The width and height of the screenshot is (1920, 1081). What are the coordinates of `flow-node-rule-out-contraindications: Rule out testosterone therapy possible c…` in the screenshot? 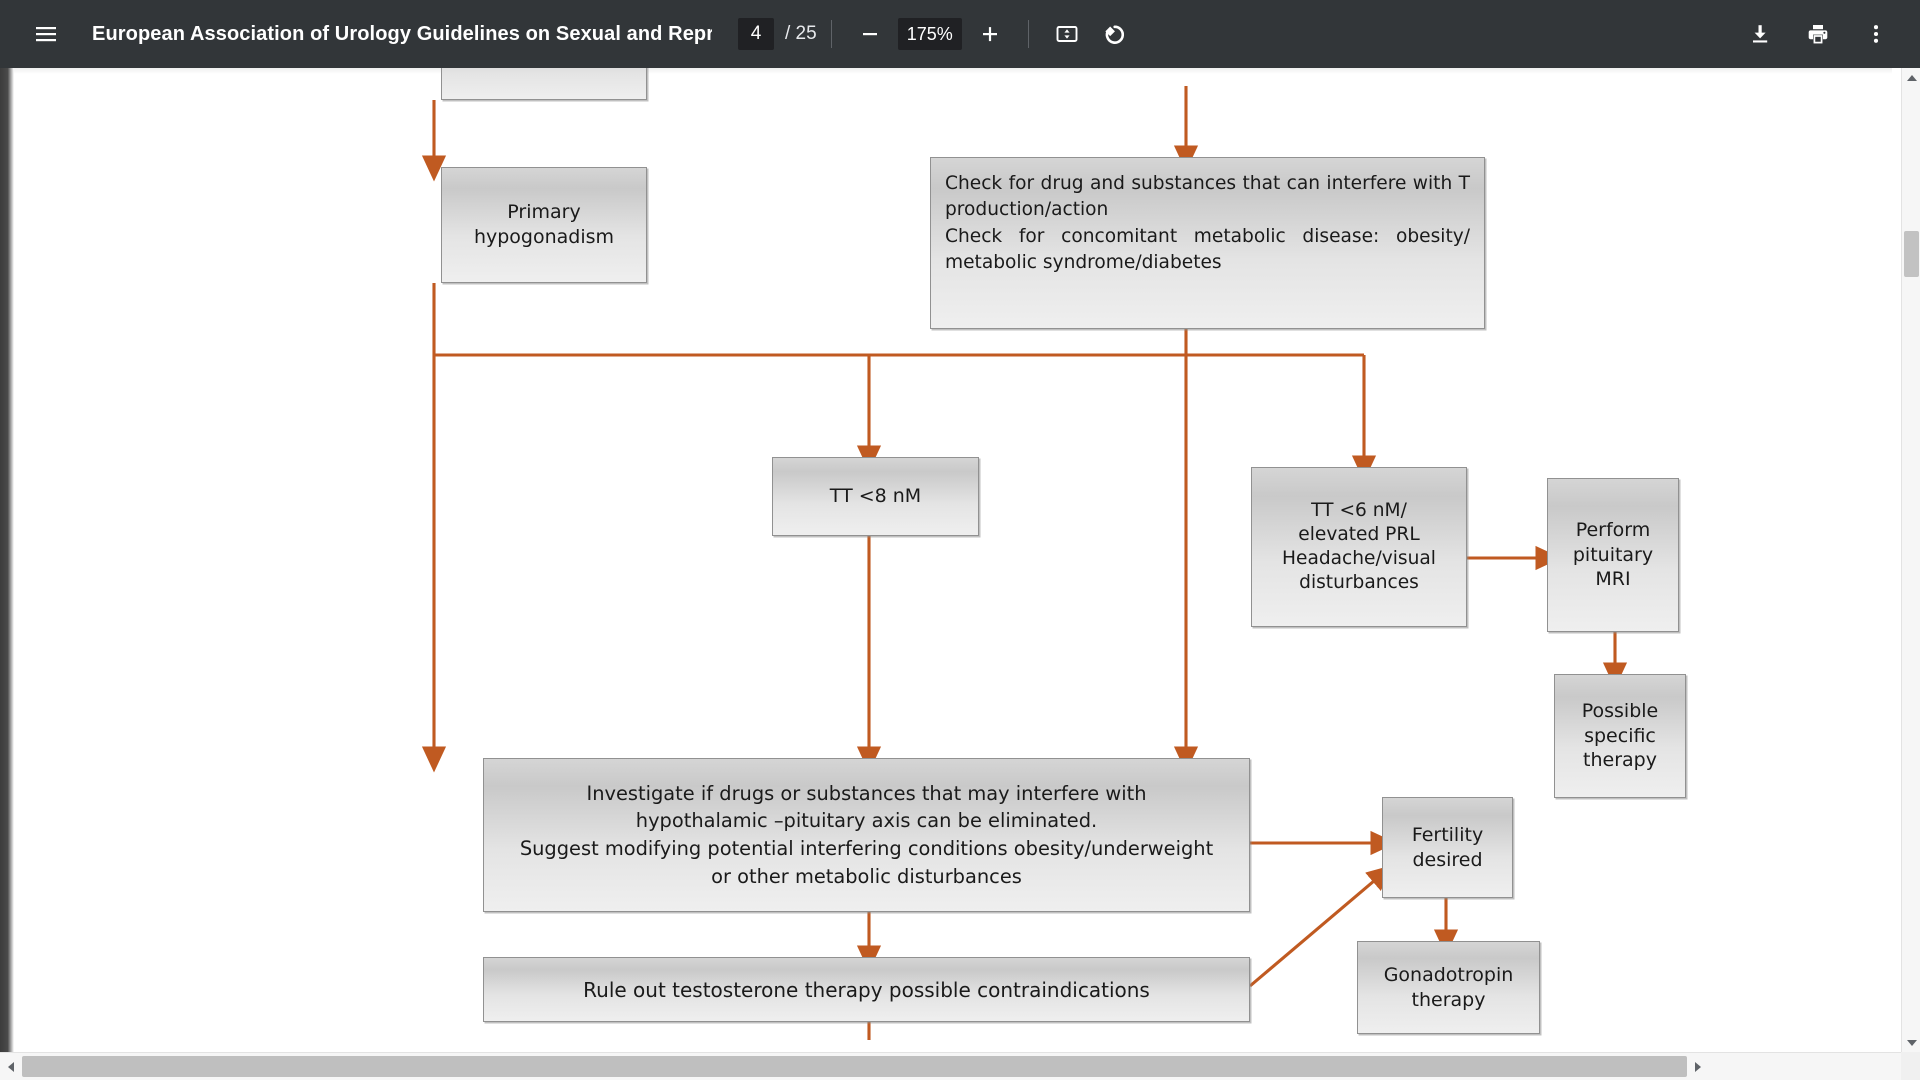 It's located at (866, 989).